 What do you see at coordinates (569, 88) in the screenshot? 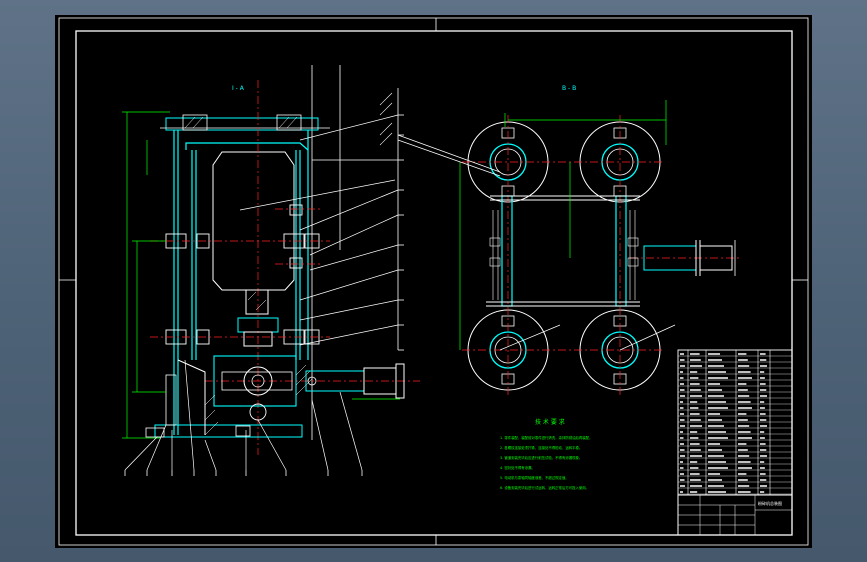
I see `section-label-right: B - B` at bounding box center [569, 88].